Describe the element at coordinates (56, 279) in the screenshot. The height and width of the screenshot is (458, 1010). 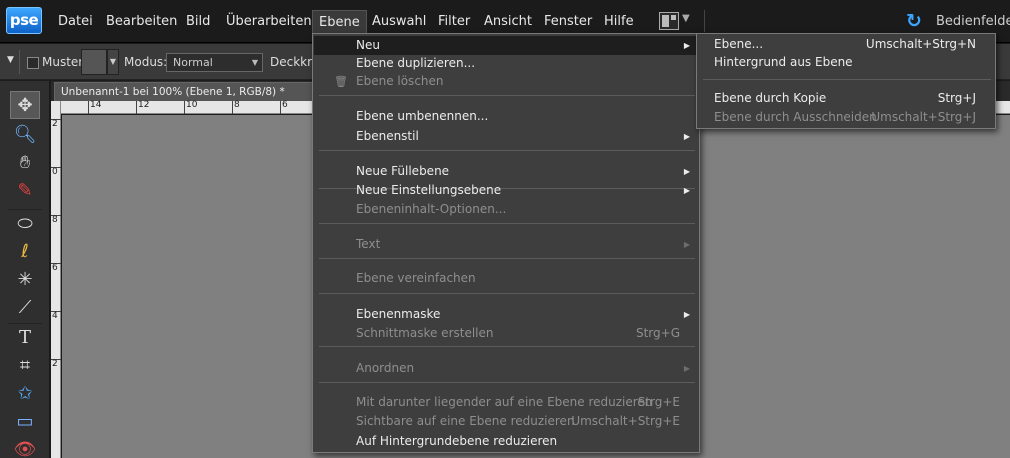
I see `ruler-vertical: 2 0 8 6 4 2` at that location.